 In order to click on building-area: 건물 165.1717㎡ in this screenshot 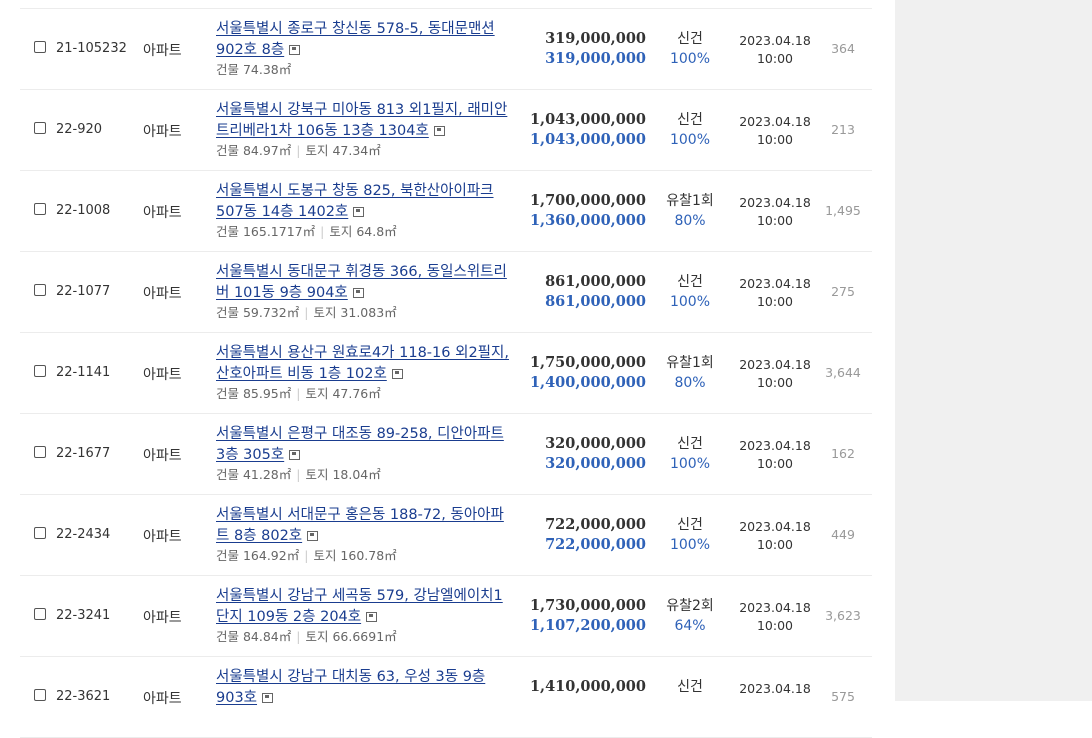, I will do `click(266, 231)`.